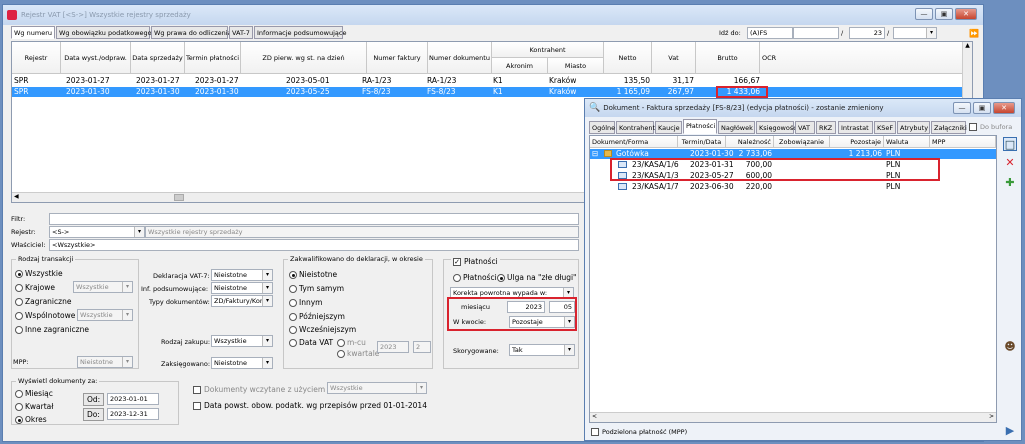 The height and width of the screenshot is (444, 1025). Describe the element at coordinates (520, 66) in the screenshot. I see `col-akronim: Akronim` at that location.